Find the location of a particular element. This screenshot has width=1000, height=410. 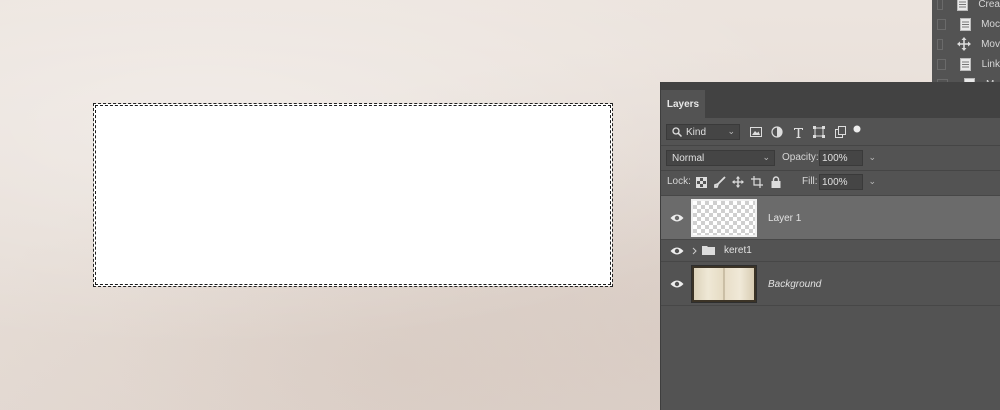

layer-name: Layer 1 is located at coordinates (784, 218).